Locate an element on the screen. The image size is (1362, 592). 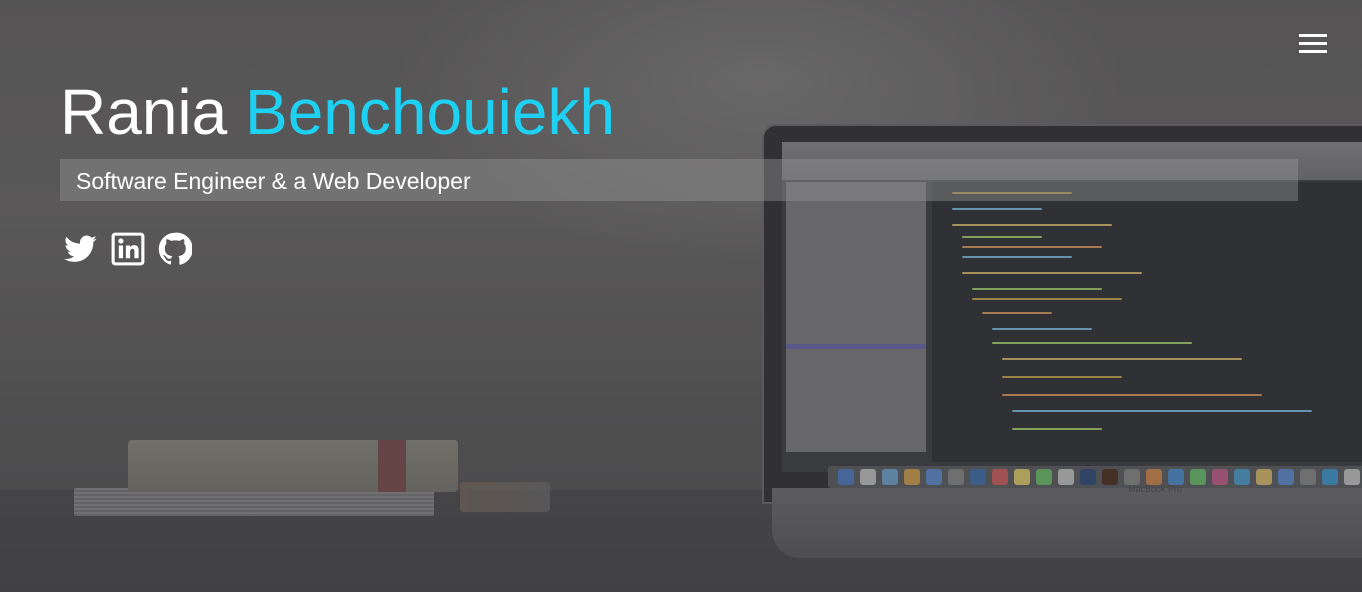
twitter-link is located at coordinates (81, 249).